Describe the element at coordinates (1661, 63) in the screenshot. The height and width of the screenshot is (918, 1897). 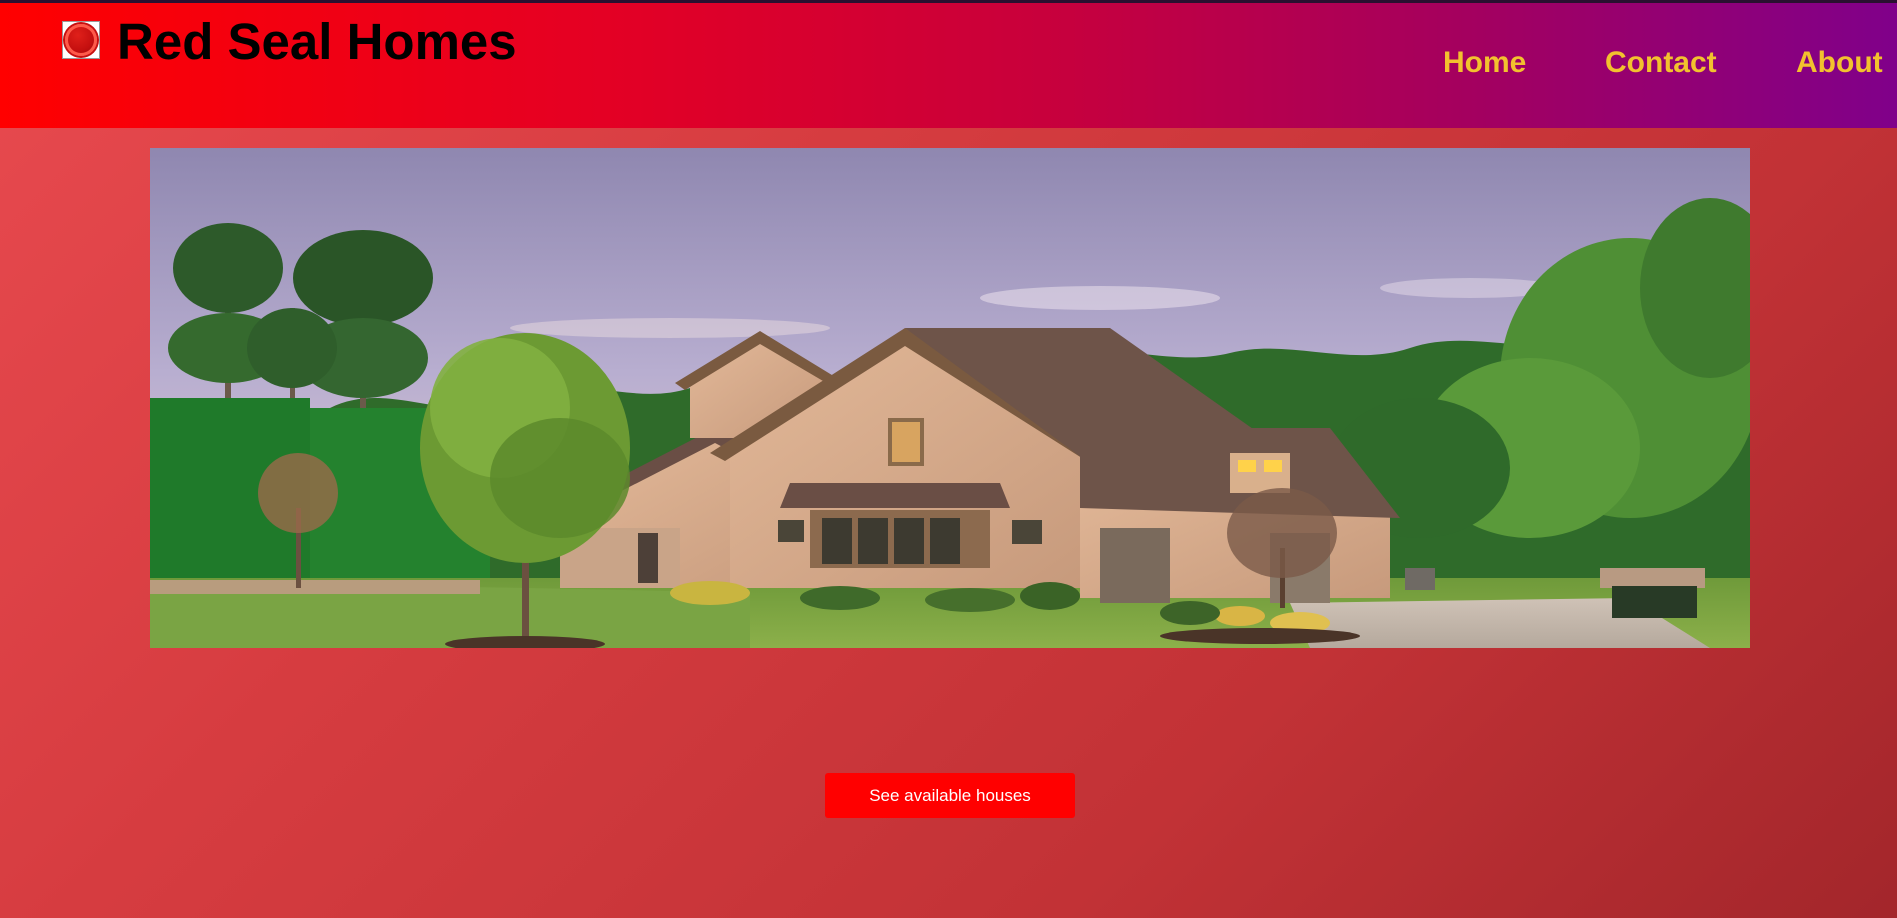
I see `nav-contact-link: Contact` at that location.